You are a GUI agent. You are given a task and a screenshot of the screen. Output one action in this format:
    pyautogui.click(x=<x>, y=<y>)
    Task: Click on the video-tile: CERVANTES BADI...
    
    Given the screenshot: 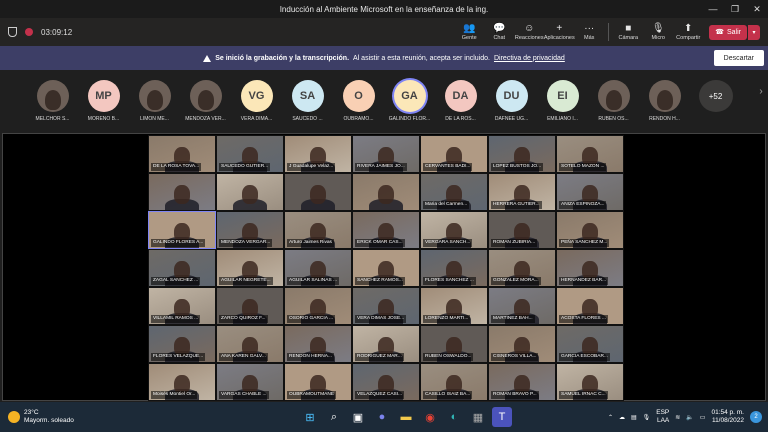 What is the action you would take?
    pyautogui.click(x=454, y=154)
    